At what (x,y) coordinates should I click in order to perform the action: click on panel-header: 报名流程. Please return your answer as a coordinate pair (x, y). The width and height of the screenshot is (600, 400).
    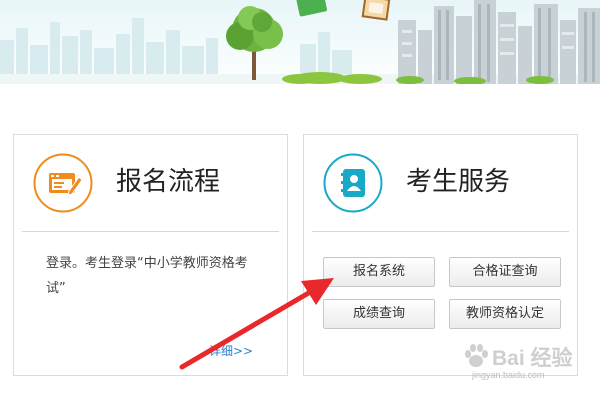
    Looking at the image, I should click on (150, 183).